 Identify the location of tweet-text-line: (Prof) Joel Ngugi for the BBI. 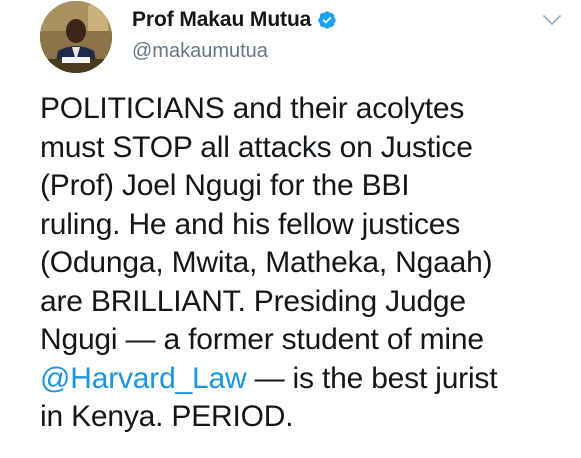
(225, 185).